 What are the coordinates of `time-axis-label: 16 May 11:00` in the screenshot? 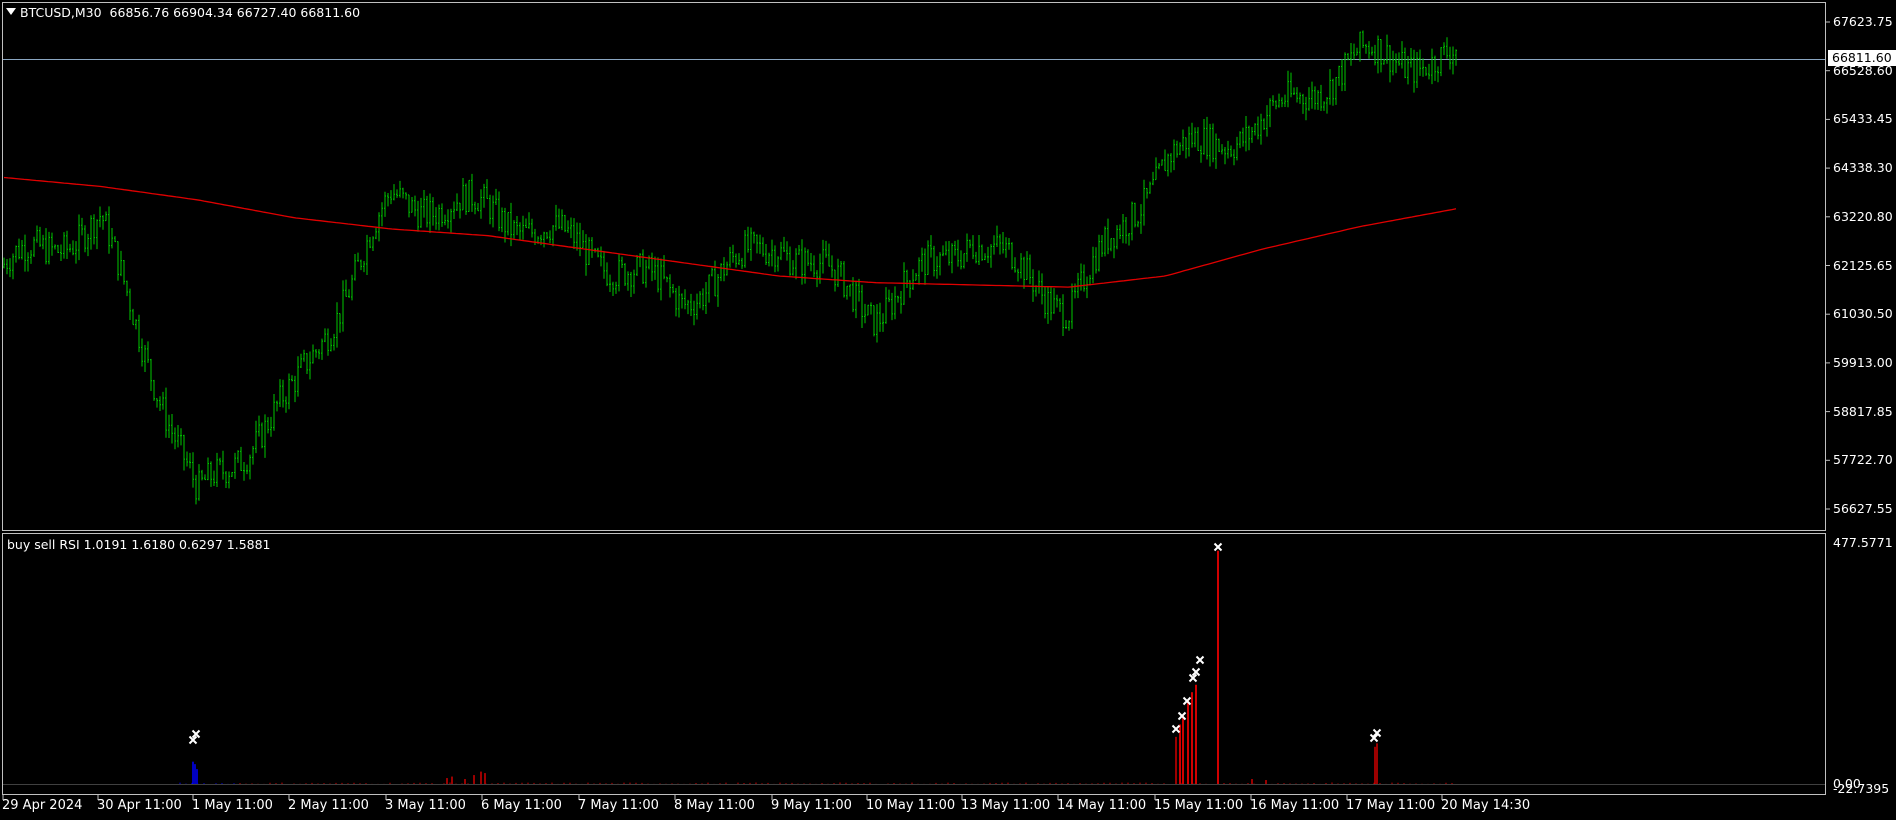 It's located at (1295, 805).